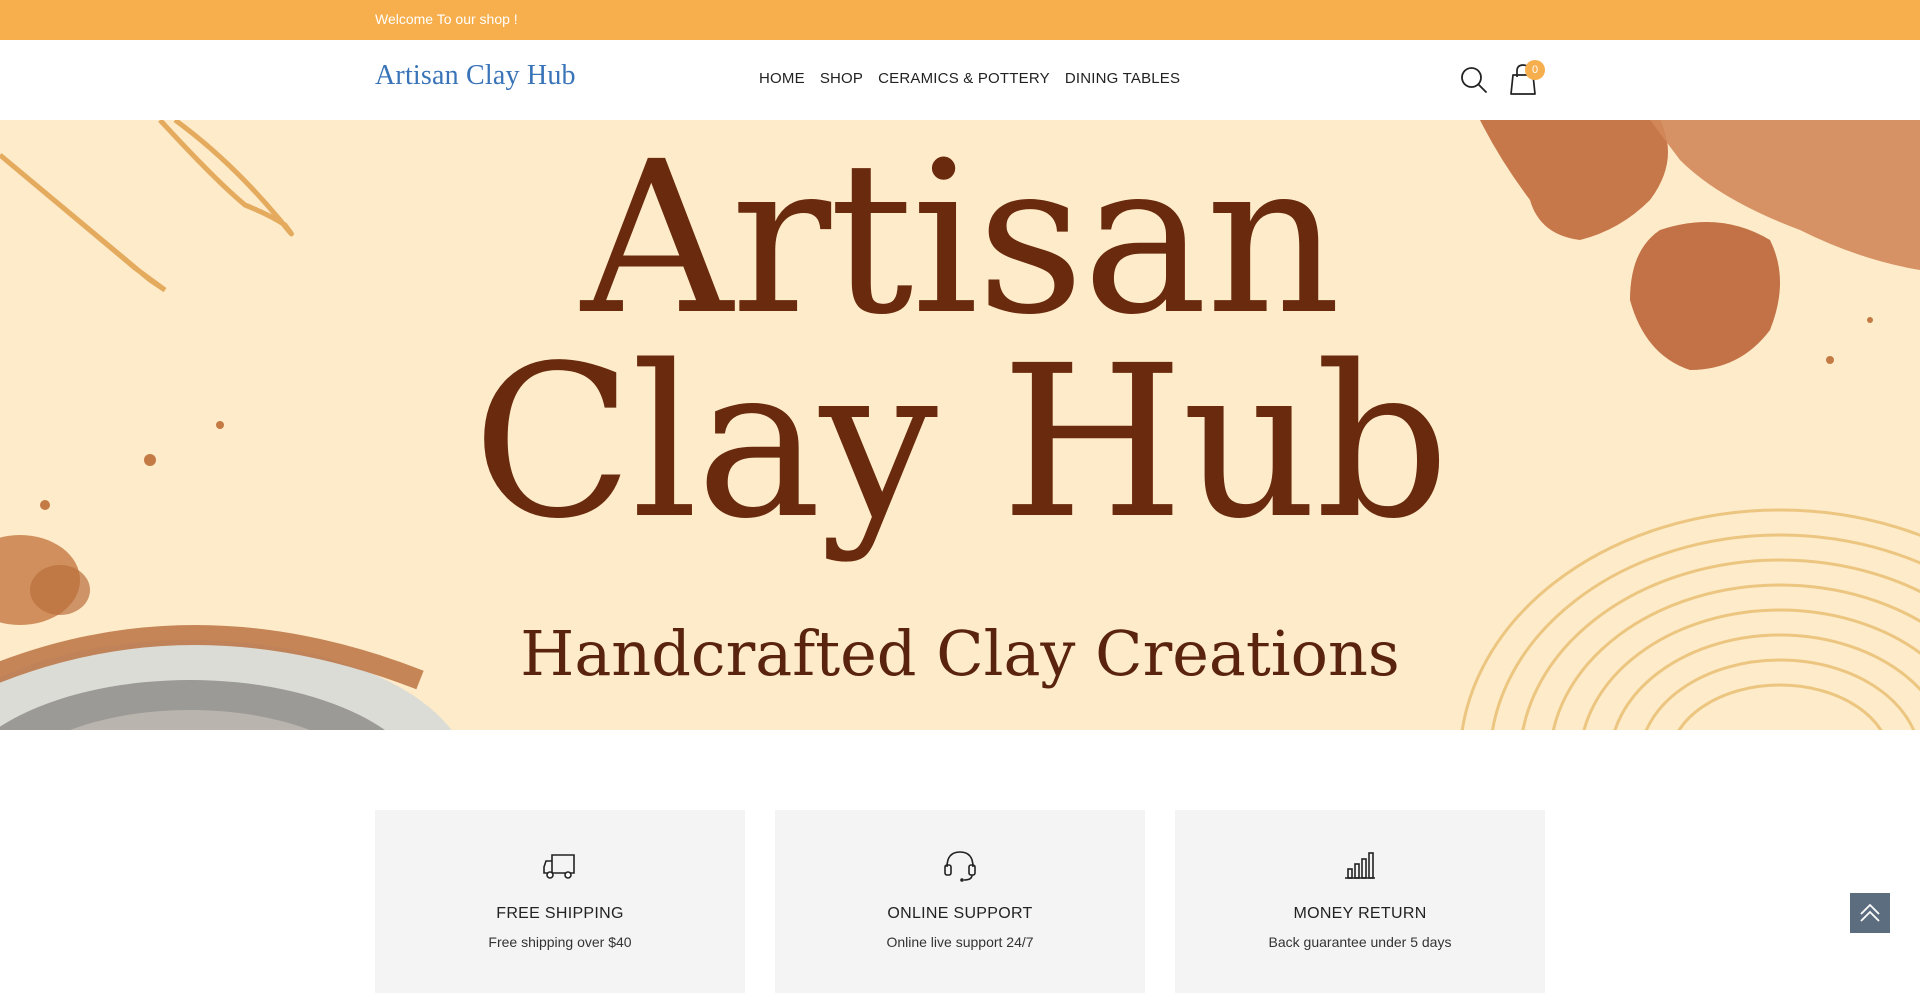 Image resolution: width=1920 pixels, height=993 pixels. I want to click on nav-ceramics-pottery: CERAMICS & POTTERY, so click(964, 78).